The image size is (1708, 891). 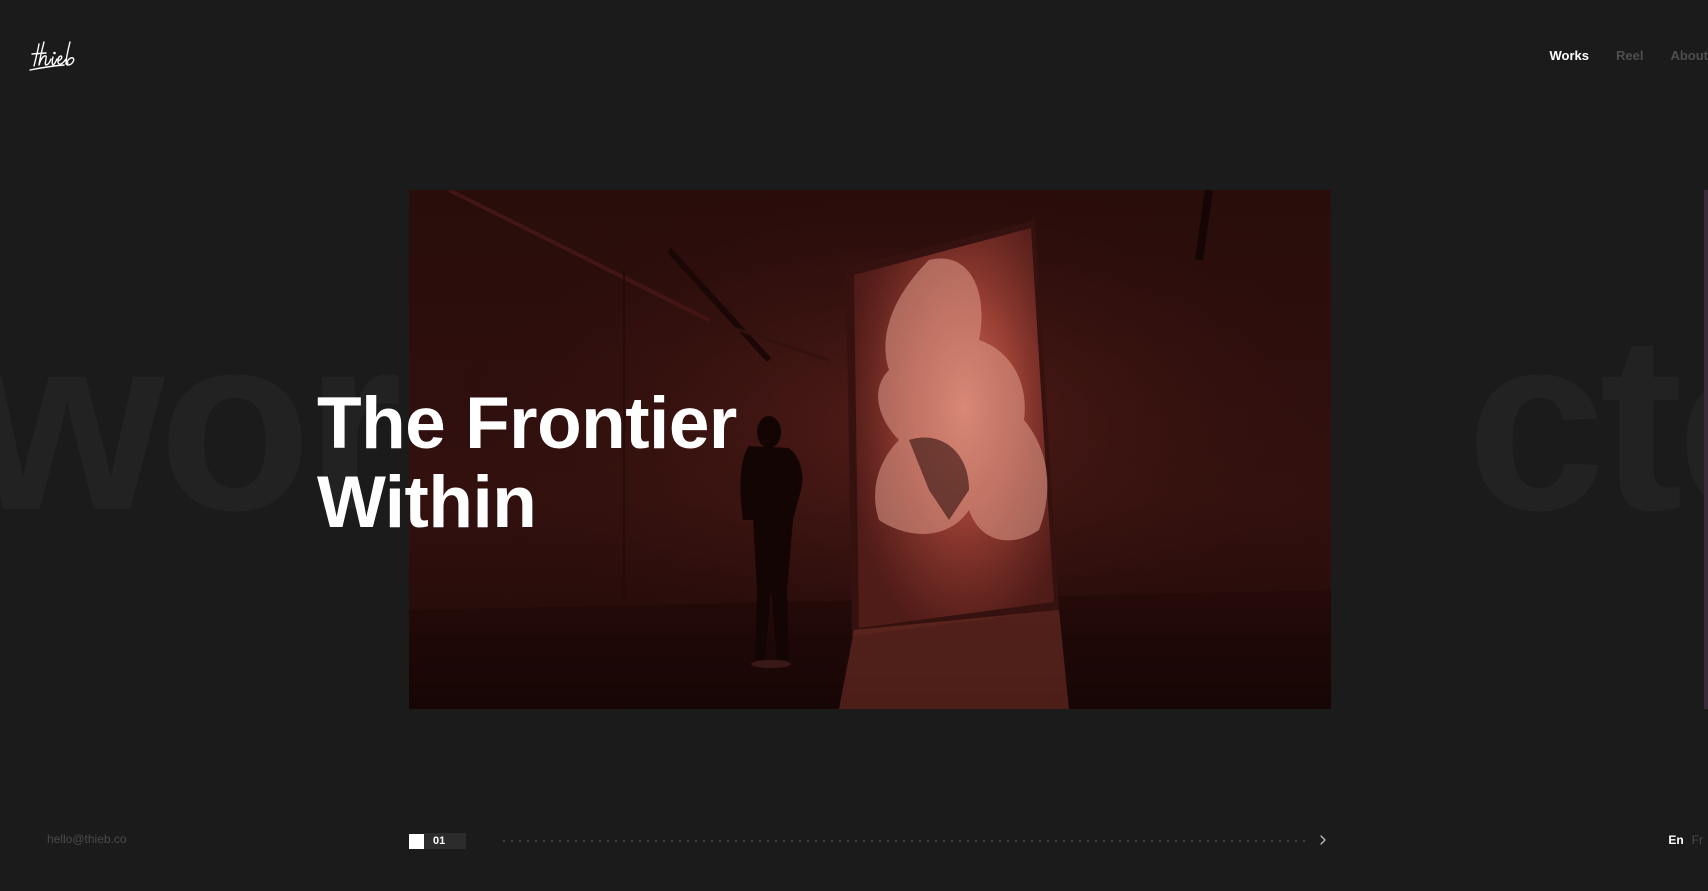 What do you see at coordinates (527, 423) in the screenshot?
I see `project-title-line-1: The Frontier` at bounding box center [527, 423].